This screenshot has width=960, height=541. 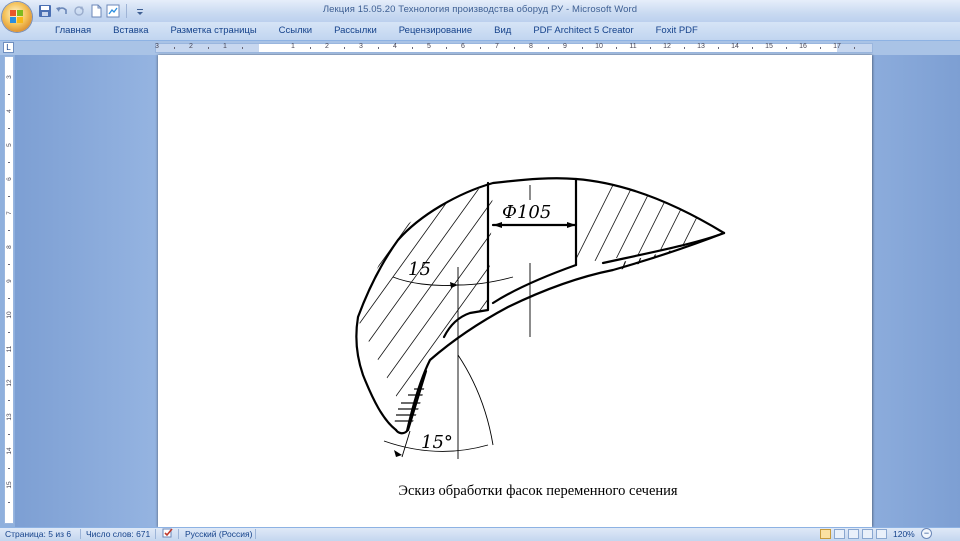 I want to click on full-screen-reading-view-button, so click(x=839, y=534).